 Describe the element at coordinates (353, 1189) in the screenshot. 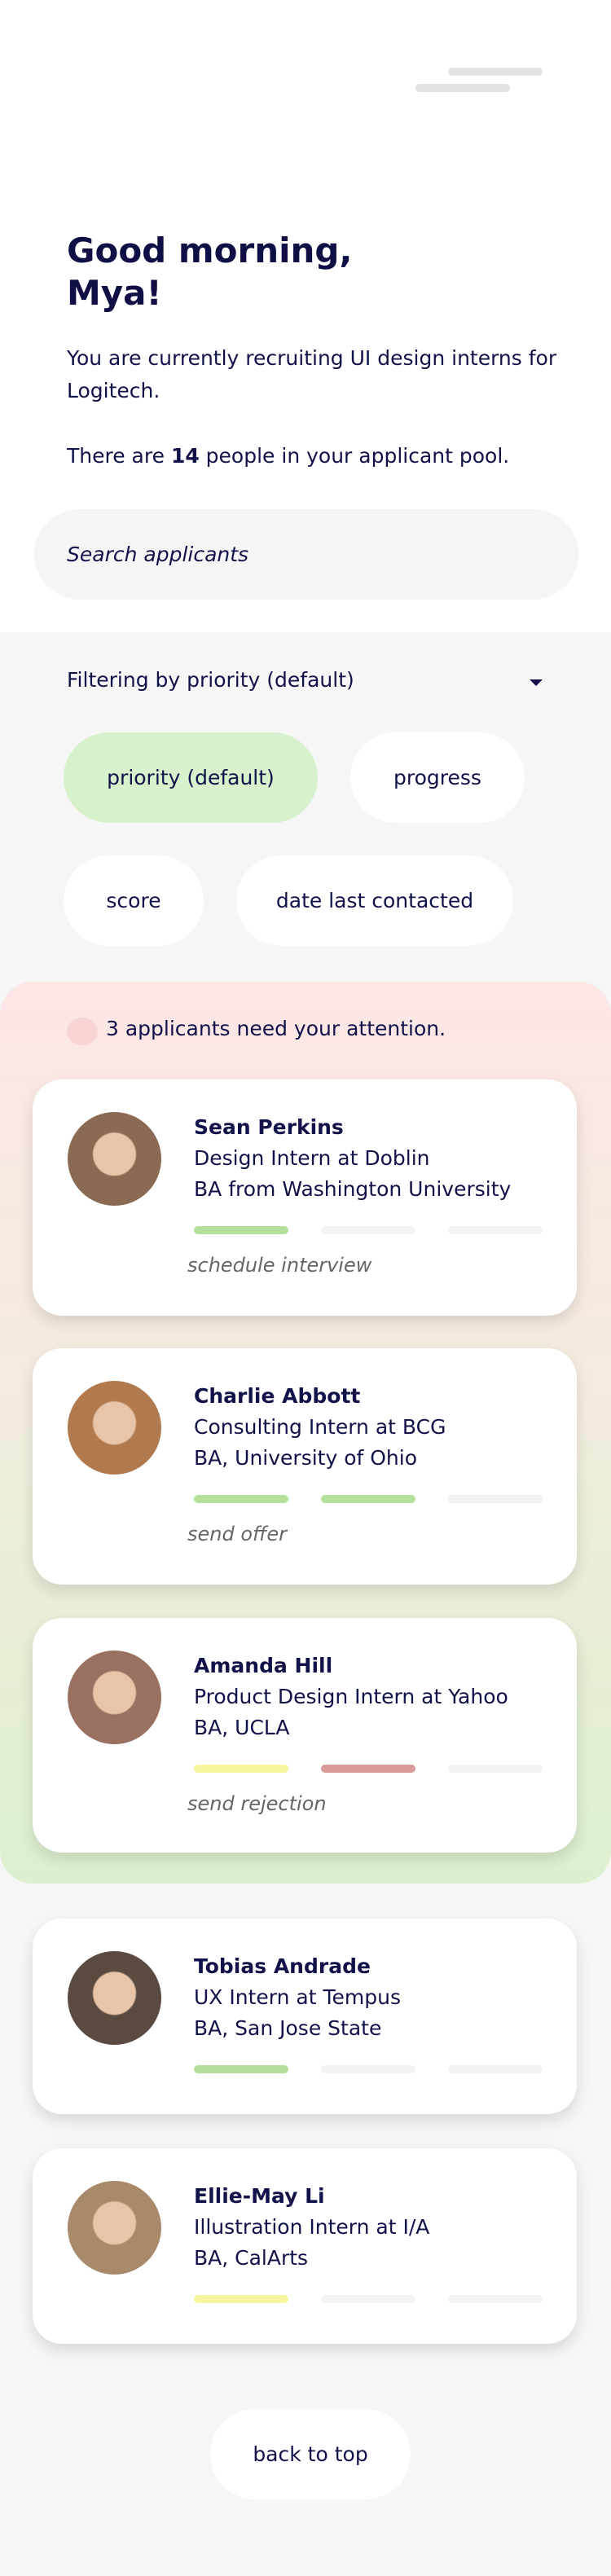

I see `applicant-education: BA from Washington University` at that location.